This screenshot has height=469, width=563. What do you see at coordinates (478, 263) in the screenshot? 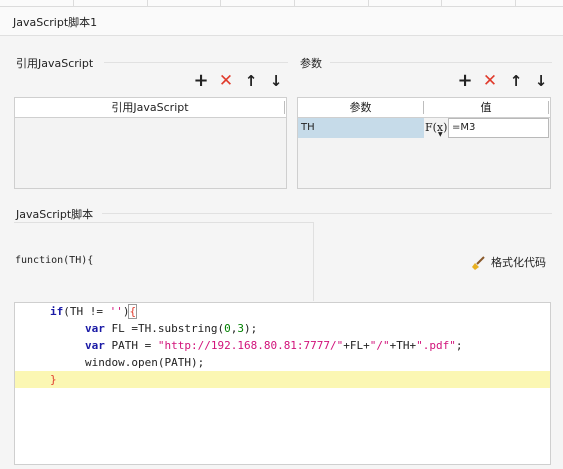
I see `broom-icon` at bounding box center [478, 263].